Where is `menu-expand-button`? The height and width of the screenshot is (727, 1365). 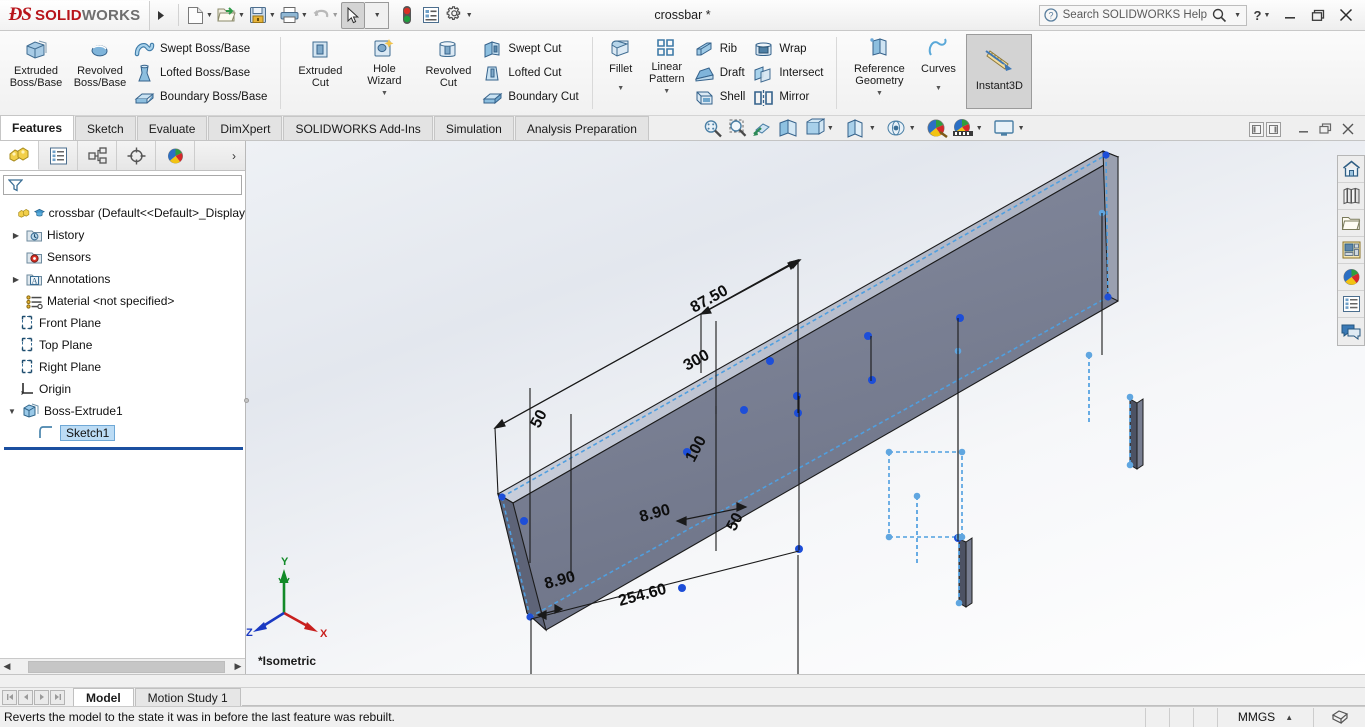
menu-expand-button is located at coordinates (161, 15).